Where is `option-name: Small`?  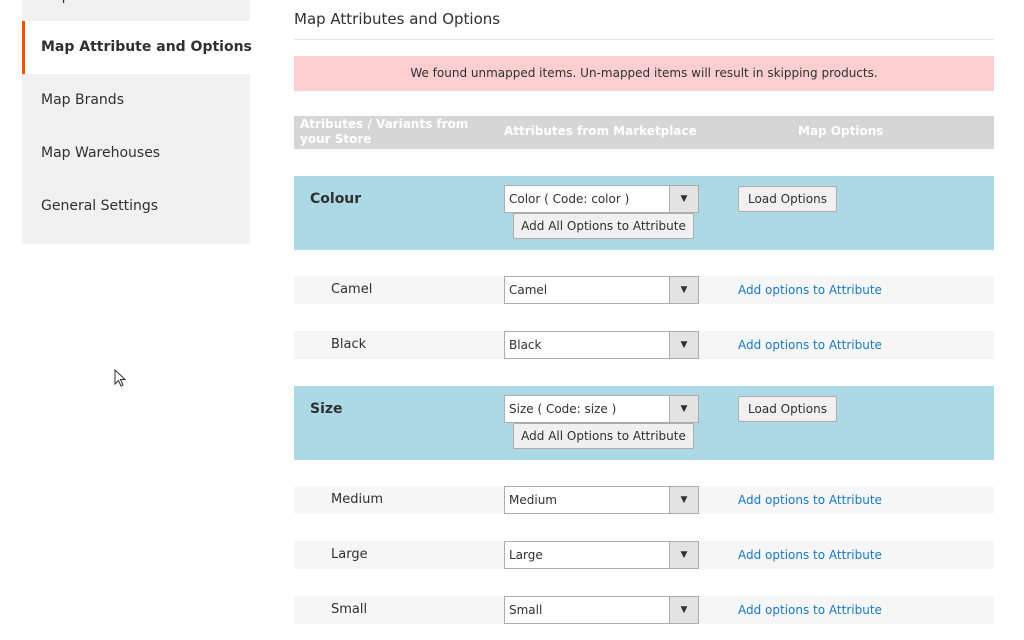 option-name: Small is located at coordinates (349, 609).